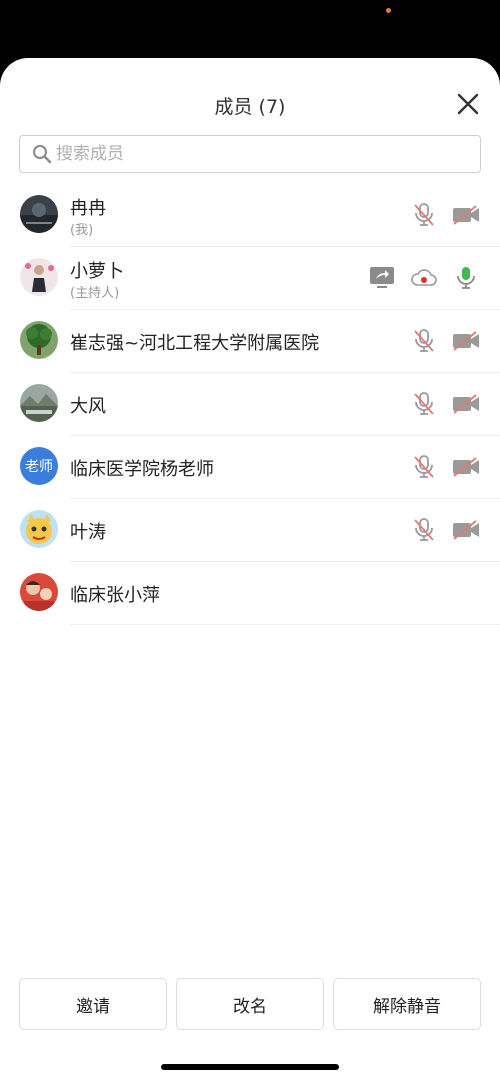 This screenshot has height=1082, width=500. I want to click on member-row-cui: 崔志强~河北工程大学附属医院, so click(250, 341).